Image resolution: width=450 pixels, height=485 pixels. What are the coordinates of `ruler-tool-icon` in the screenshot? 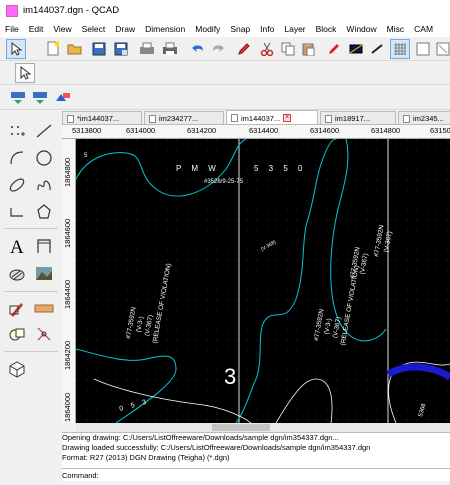 It's located at (44, 309).